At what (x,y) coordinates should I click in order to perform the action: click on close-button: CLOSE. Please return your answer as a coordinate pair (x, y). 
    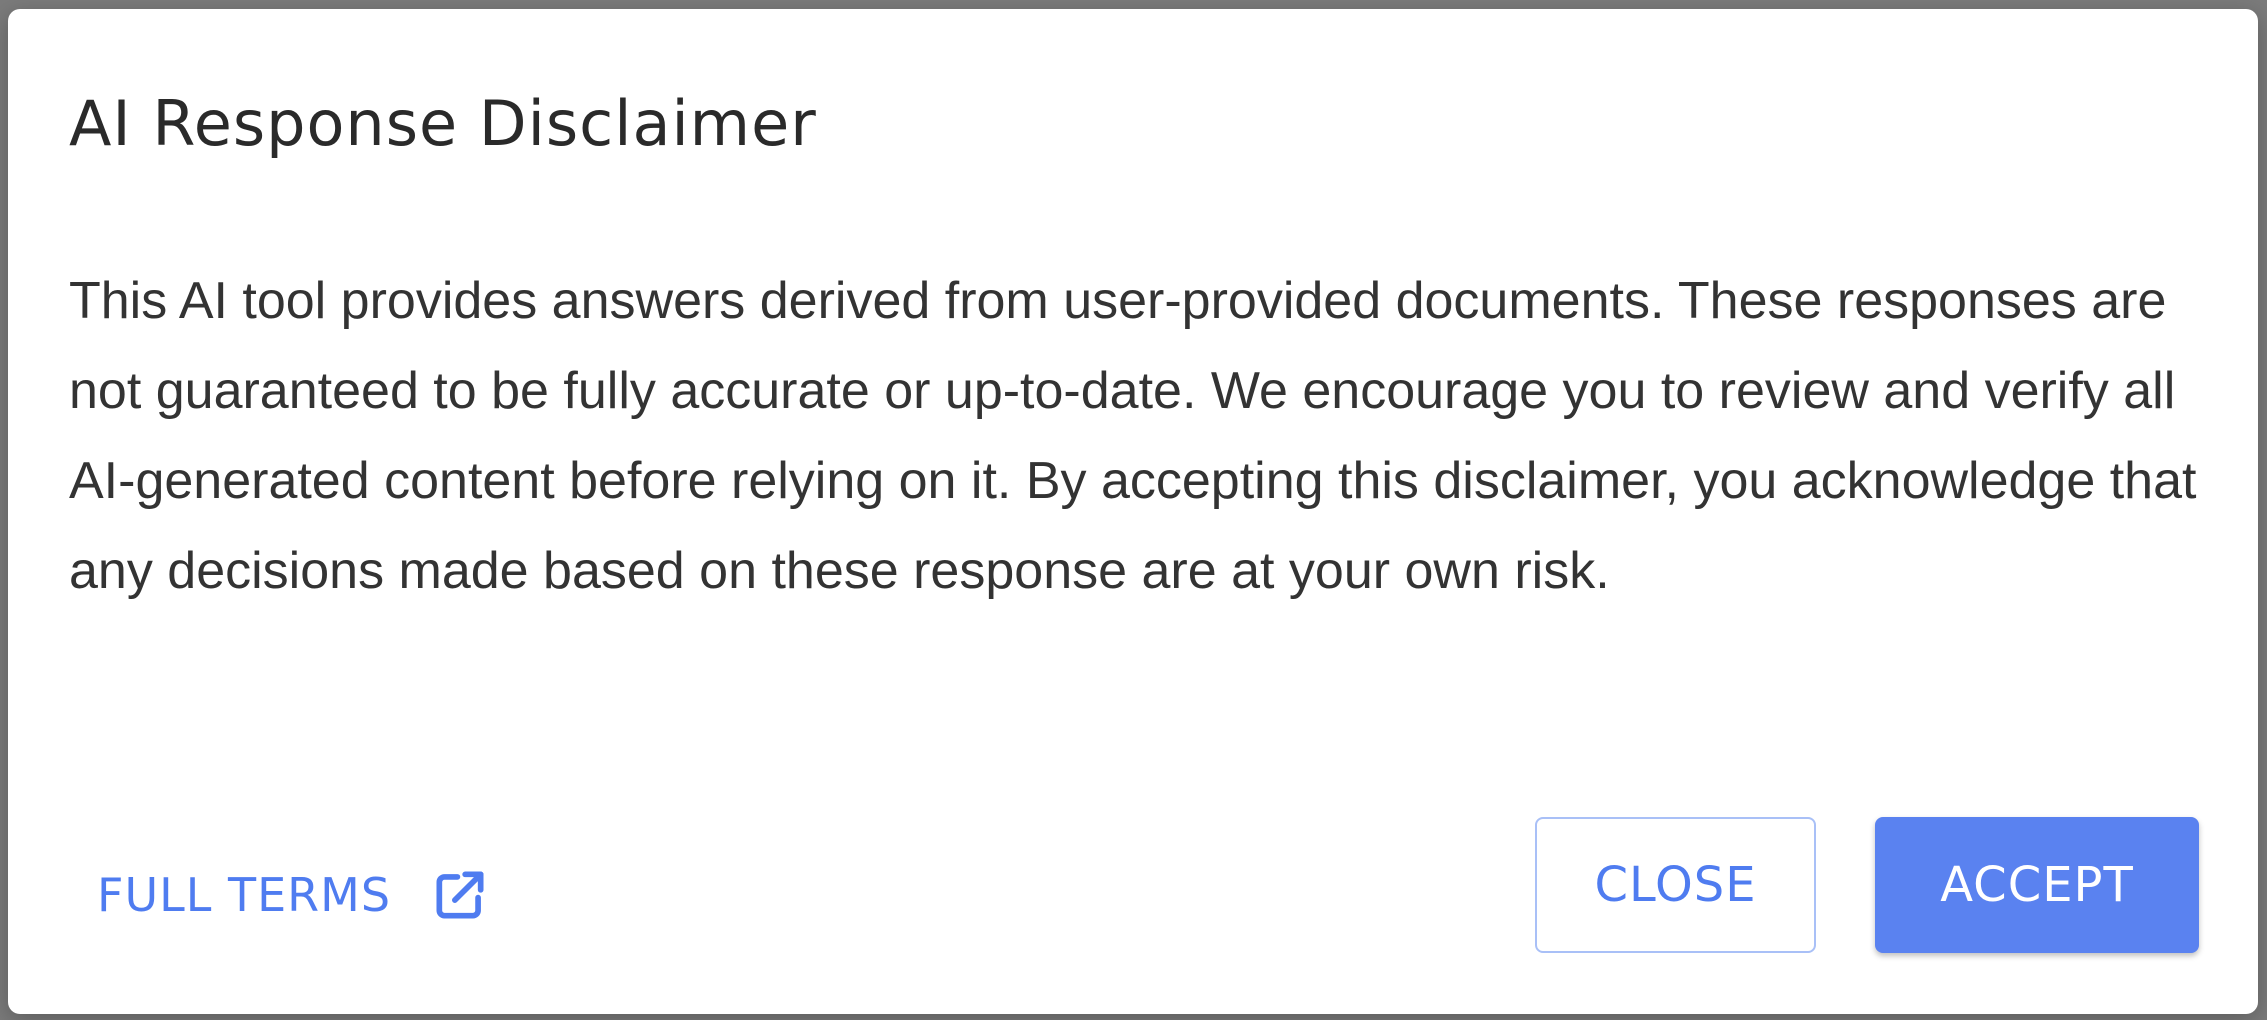
    Looking at the image, I should click on (1675, 885).